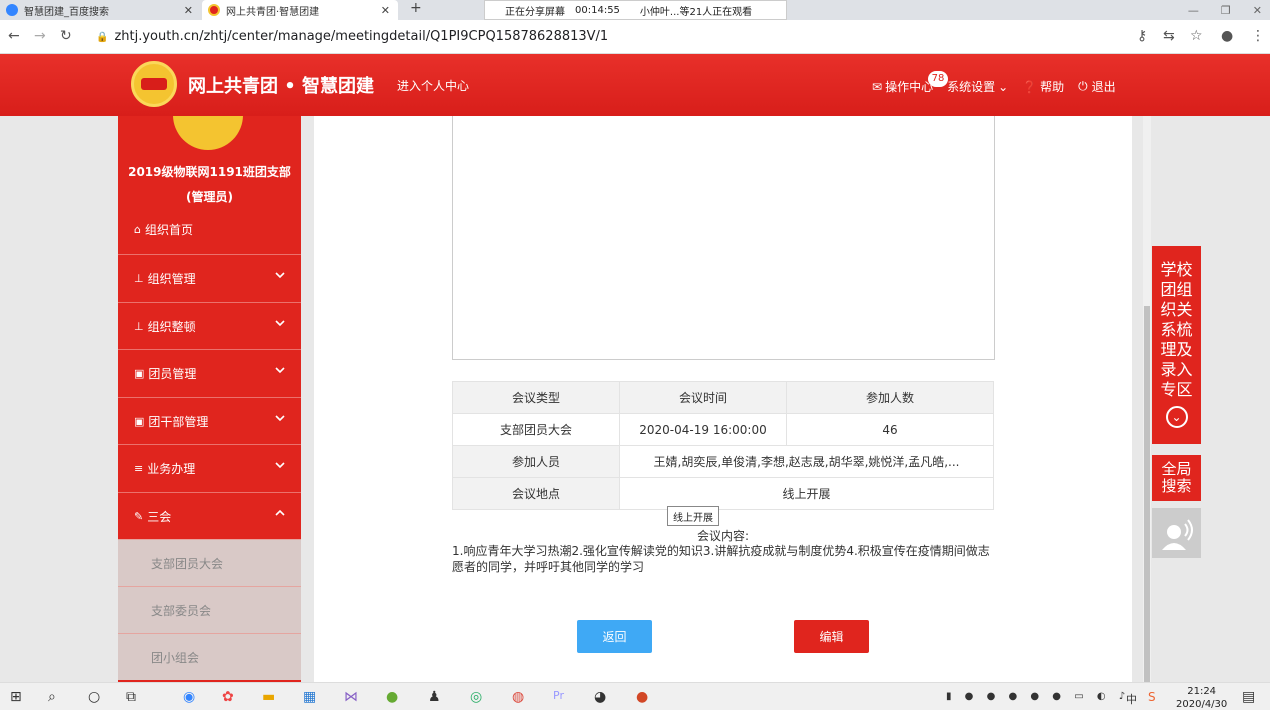  I want to click on key-icon: ⚷, so click(1142, 36).